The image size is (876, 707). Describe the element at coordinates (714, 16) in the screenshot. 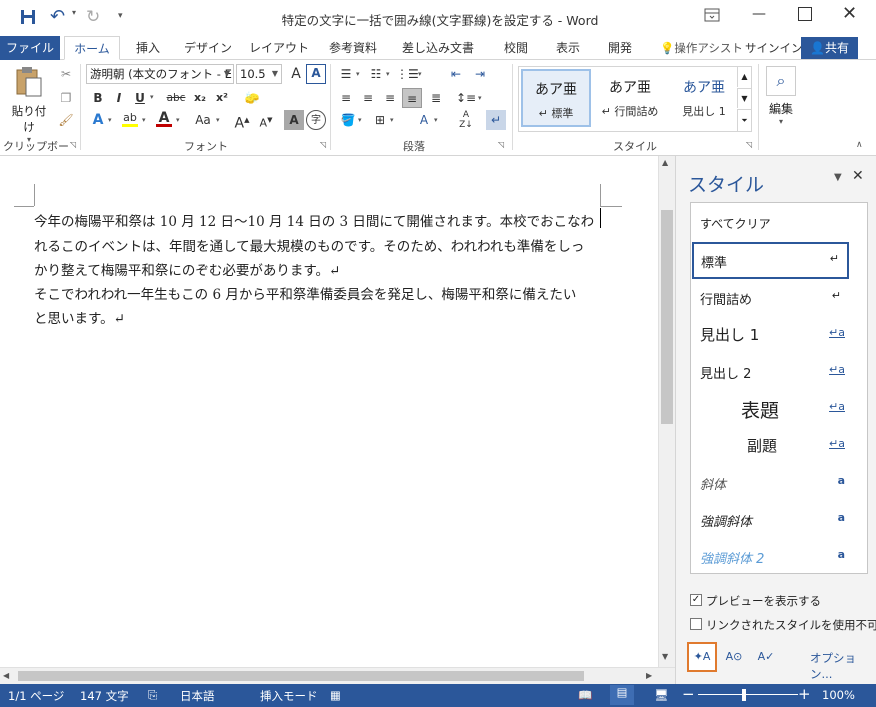

I see `ribbon-display-options-icon` at that location.